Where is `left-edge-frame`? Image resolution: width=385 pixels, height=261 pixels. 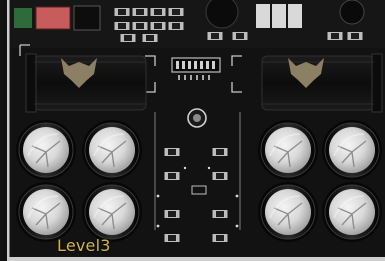
left-edge-frame is located at coordinates (8, 130).